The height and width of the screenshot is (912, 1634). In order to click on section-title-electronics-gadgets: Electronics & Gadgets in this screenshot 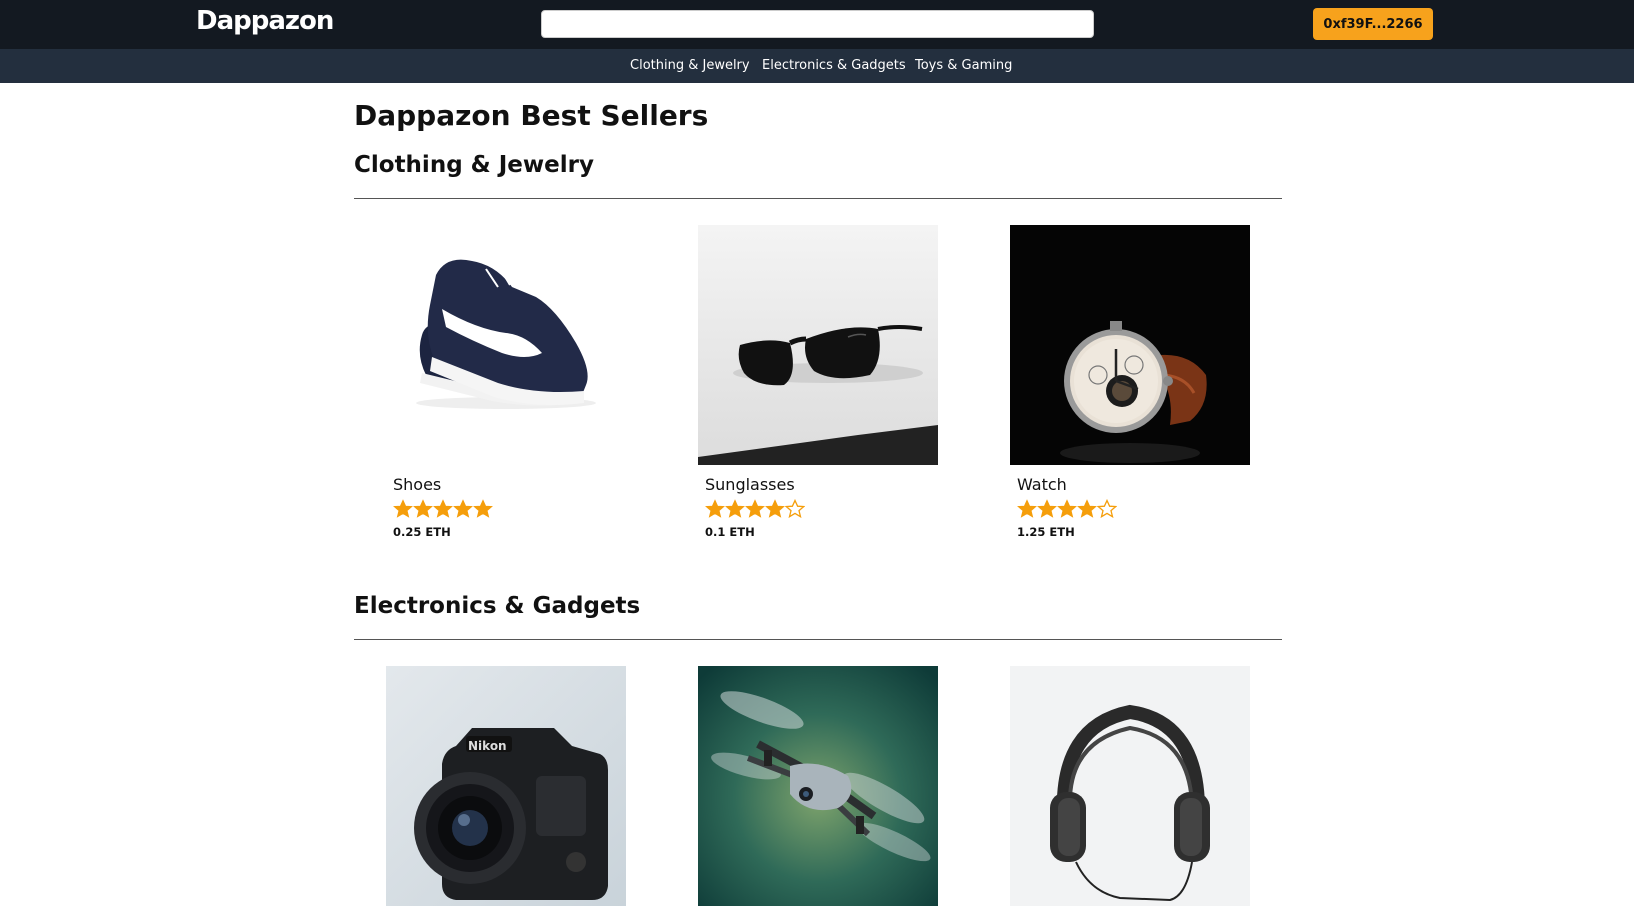, I will do `click(497, 606)`.